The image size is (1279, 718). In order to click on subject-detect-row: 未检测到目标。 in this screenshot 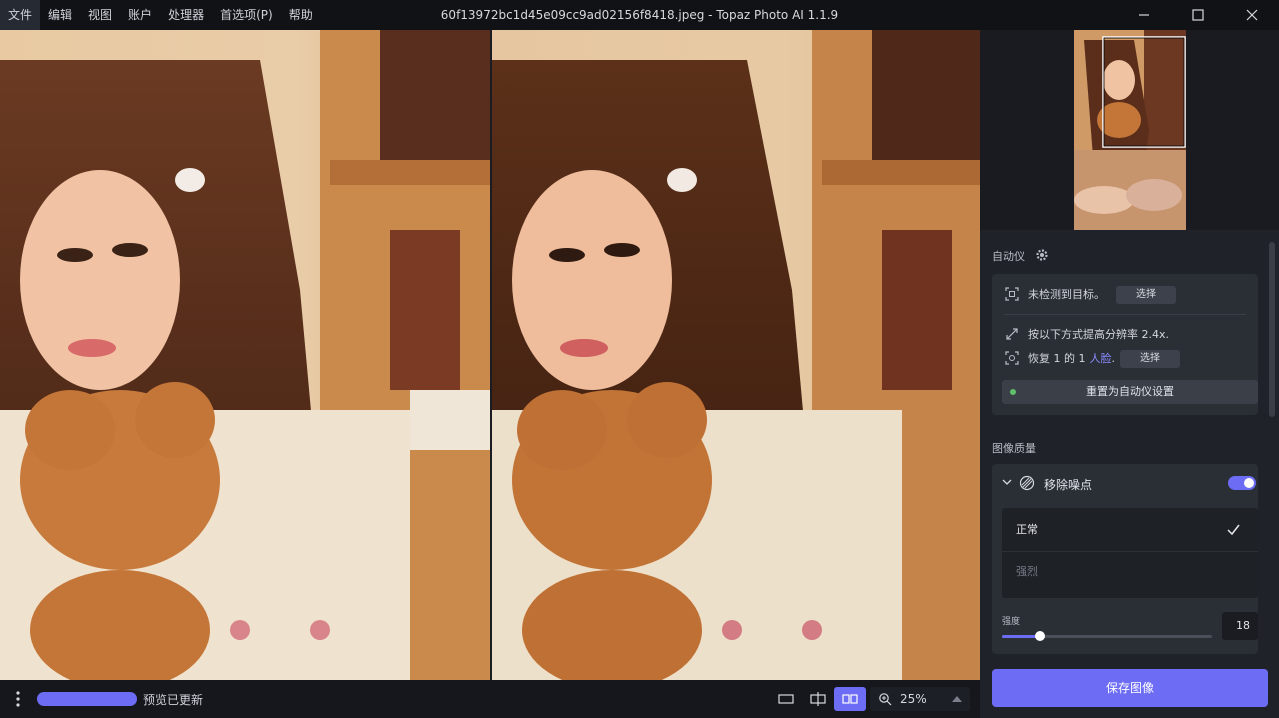, I will do `click(1054, 294)`.